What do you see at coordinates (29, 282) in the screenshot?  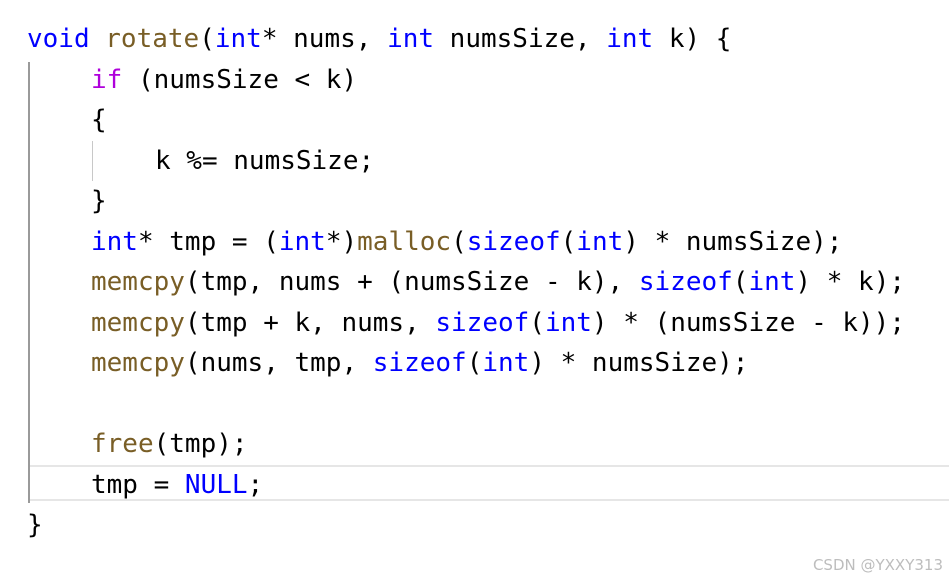 I see `indent-guide-function` at bounding box center [29, 282].